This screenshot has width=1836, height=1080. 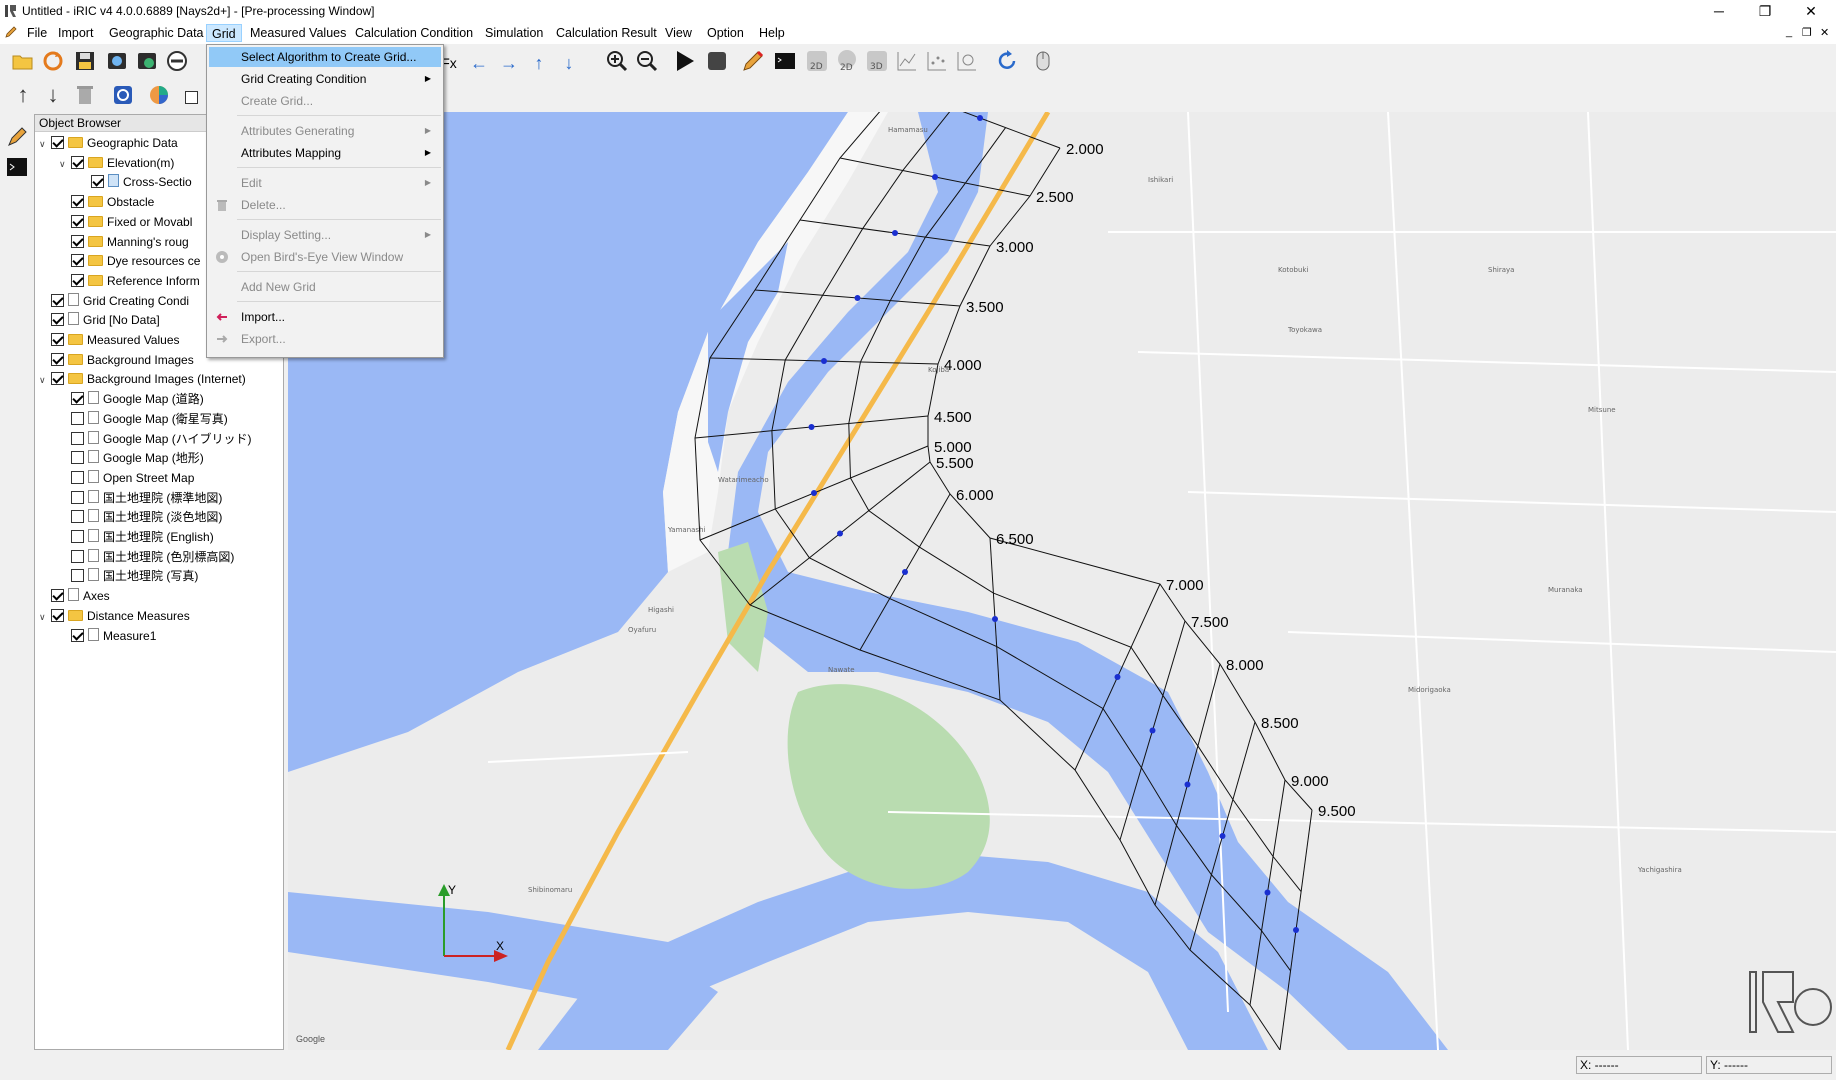 What do you see at coordinates (725, 33) in the screenshot?
I see `menu-option: Option` at bounding box center [725, 33].